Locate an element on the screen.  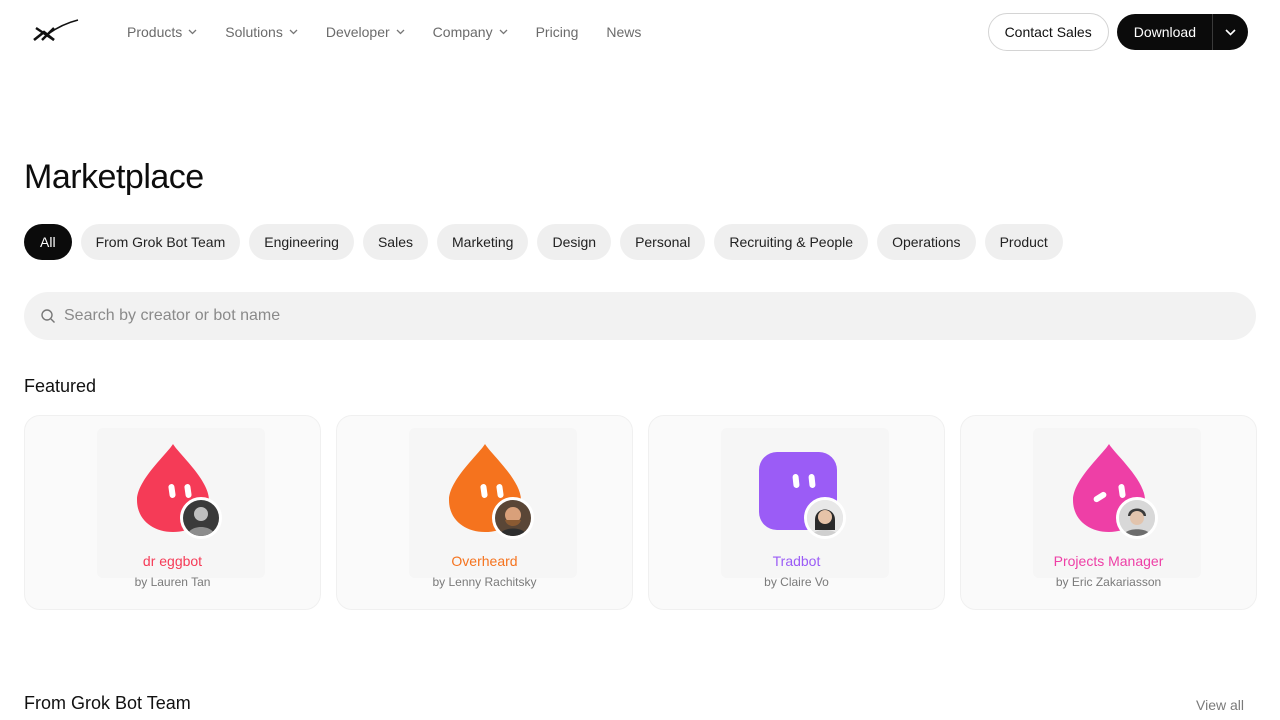
nav-item-news: News is located at coordinates (623, 32).